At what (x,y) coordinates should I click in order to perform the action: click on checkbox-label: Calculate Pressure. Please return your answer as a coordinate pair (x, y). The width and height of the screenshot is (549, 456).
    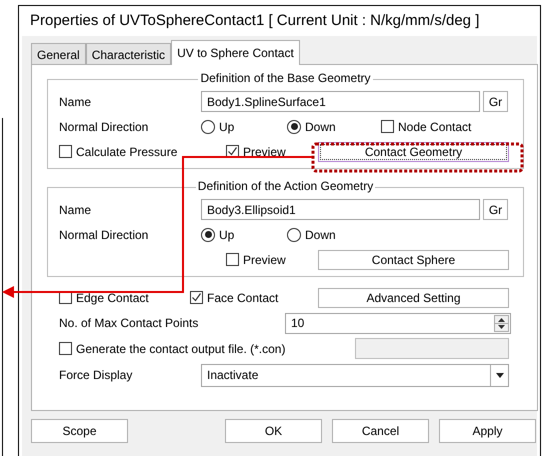
    Looking at the image, I should click on (127, 152).